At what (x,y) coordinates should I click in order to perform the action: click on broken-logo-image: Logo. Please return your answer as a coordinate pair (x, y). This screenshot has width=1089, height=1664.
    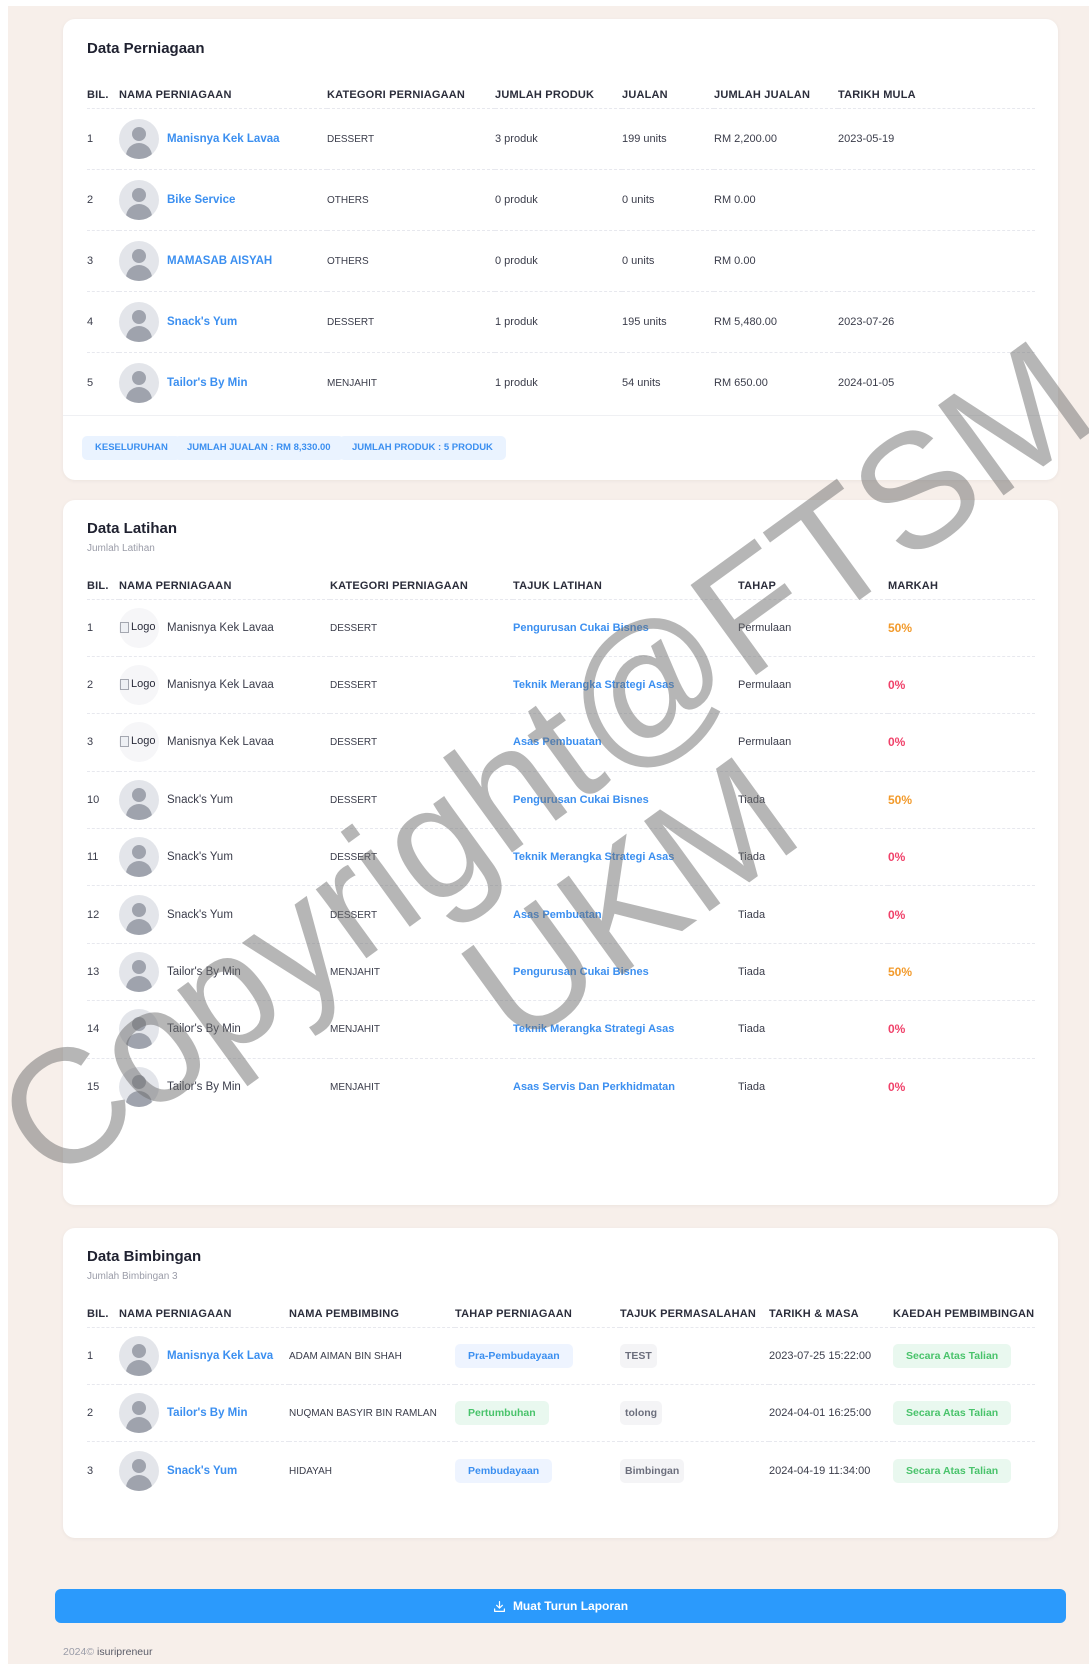
    Looking at the image, I should click on (139, 627).